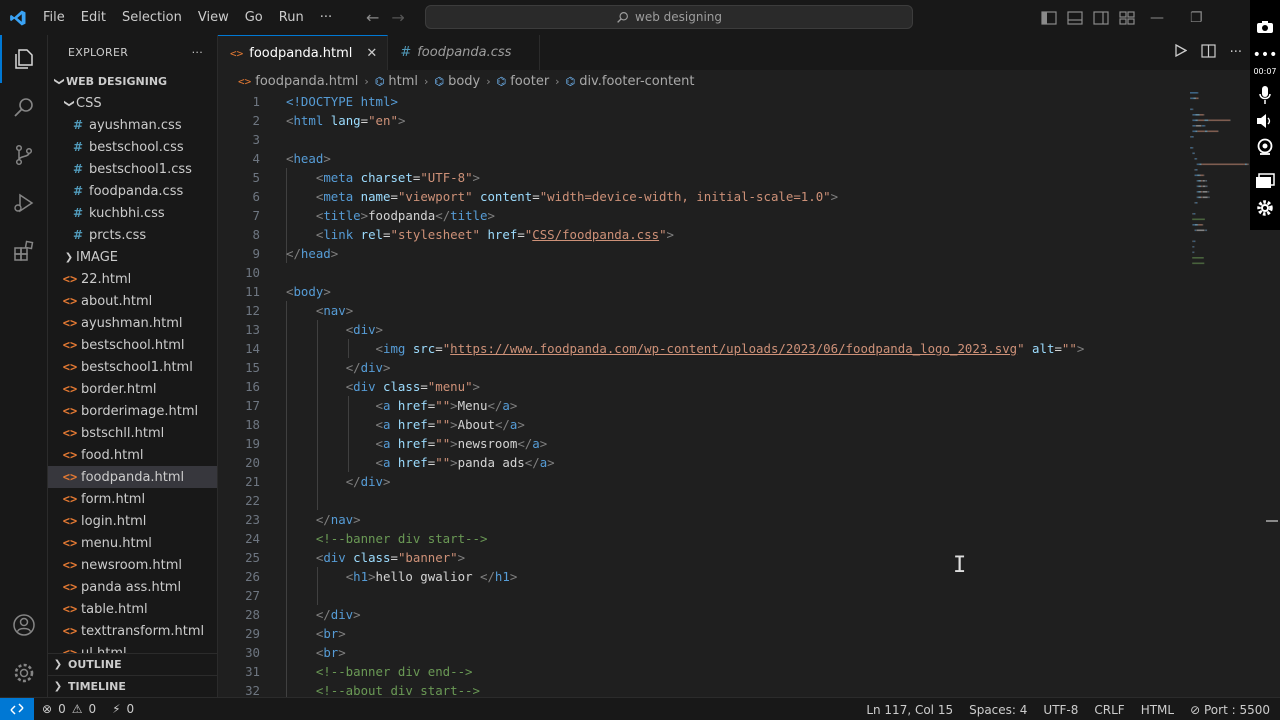 The image size is (1280, 720). Describe the element at coordinates (132, 81) in the screenshot. I see `folder-web-designing: ❯ WEB DESIGNING` at that location.